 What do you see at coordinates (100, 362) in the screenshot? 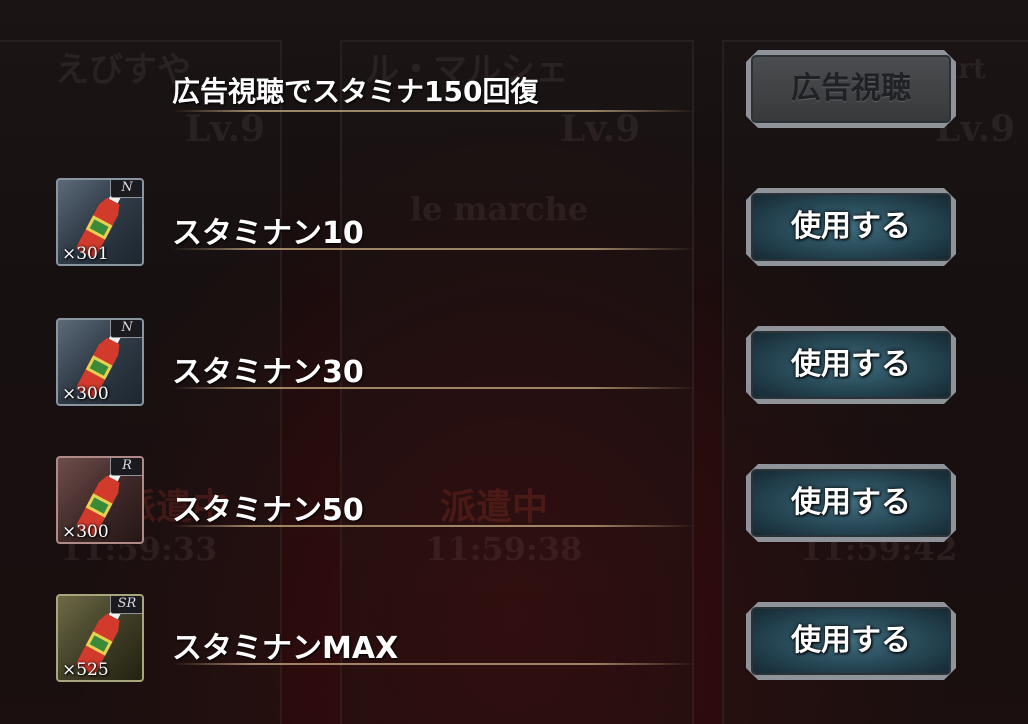
I see `stamina-potion-icon: N ×300` at bounding box center [100, 362].